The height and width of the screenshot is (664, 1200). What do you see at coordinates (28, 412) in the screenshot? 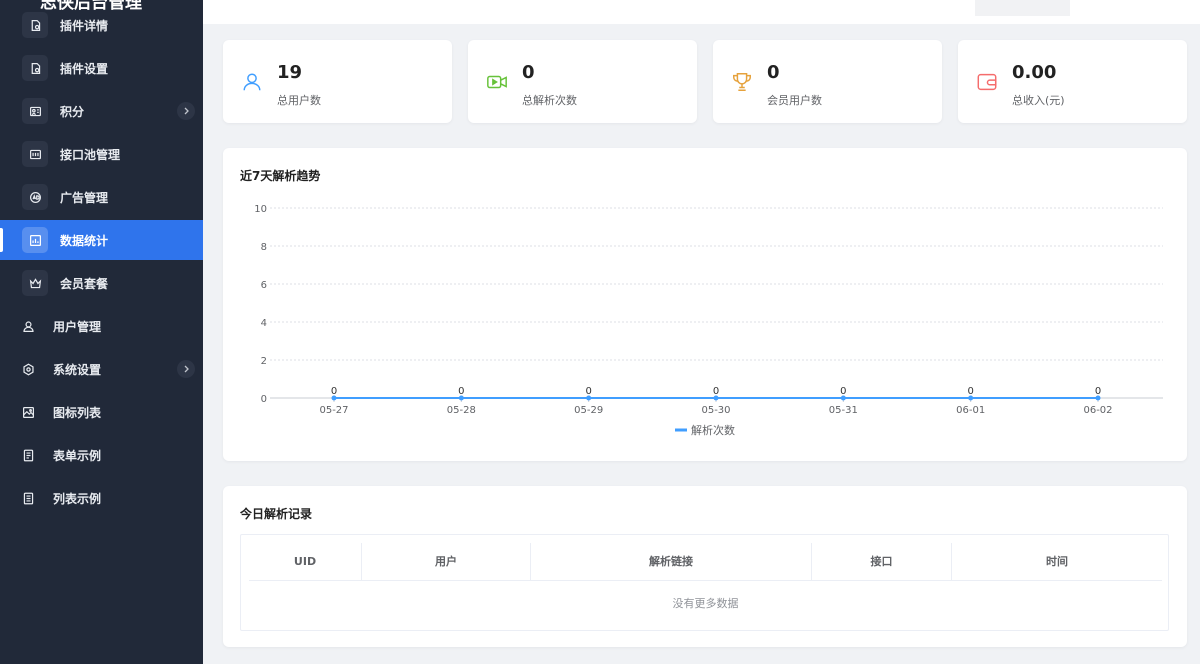
I see `image-icon` at bounding box center [28, 412].